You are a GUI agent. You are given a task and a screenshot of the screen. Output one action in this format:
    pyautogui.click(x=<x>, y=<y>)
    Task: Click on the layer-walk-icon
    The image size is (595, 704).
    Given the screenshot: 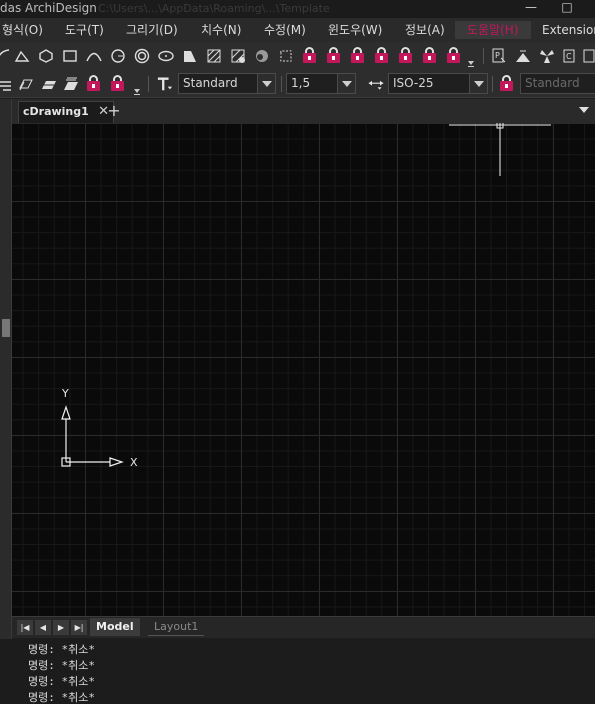 What is the action you would take?
    pyautogui.click(x=71, y=84)
    